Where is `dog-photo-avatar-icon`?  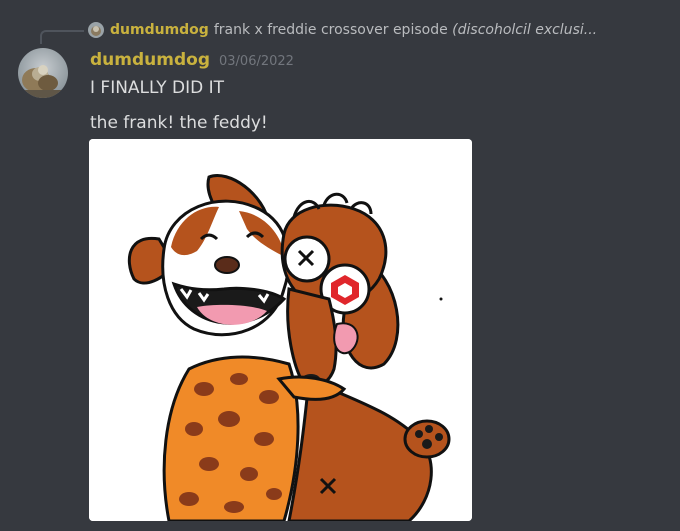 dog-photo-avatar-icon is located at coordinates (43, 73).